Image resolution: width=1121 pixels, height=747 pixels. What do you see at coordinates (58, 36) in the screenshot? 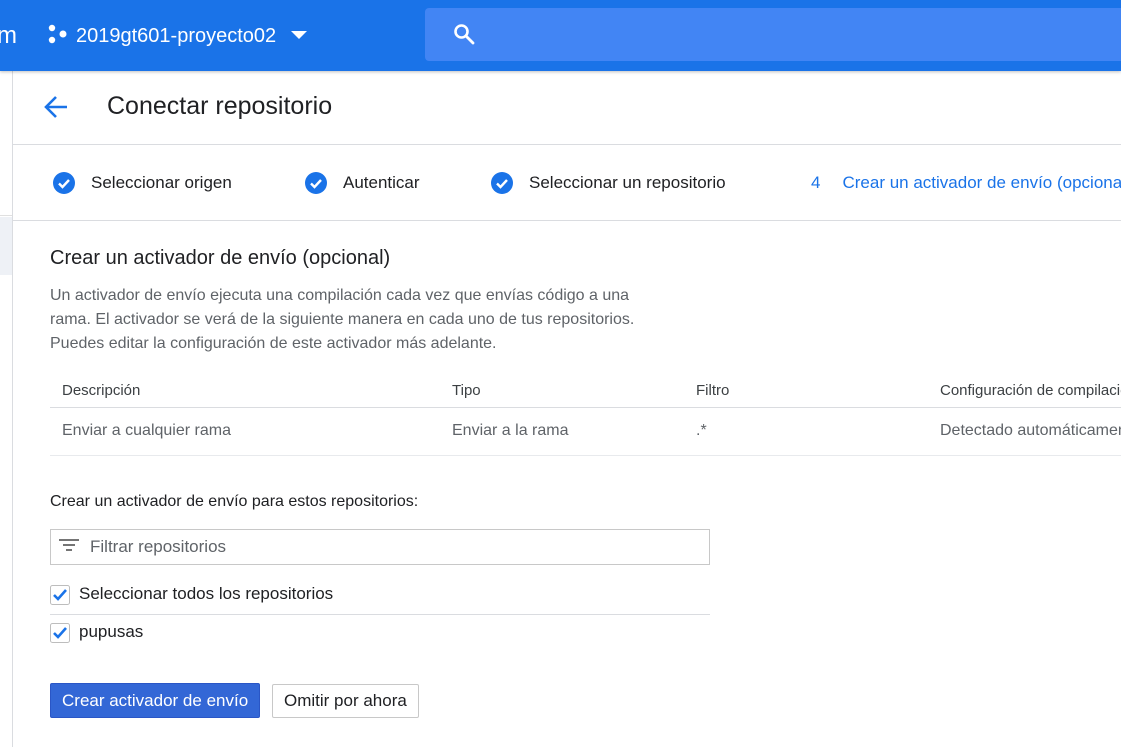
I see `project-hierarchy-icon` at bounding box center [58, 36].